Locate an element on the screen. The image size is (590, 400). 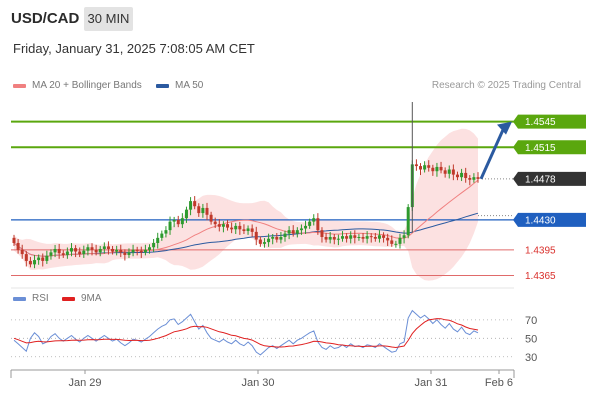
projection-arrow is located at coordinates (492, 153).